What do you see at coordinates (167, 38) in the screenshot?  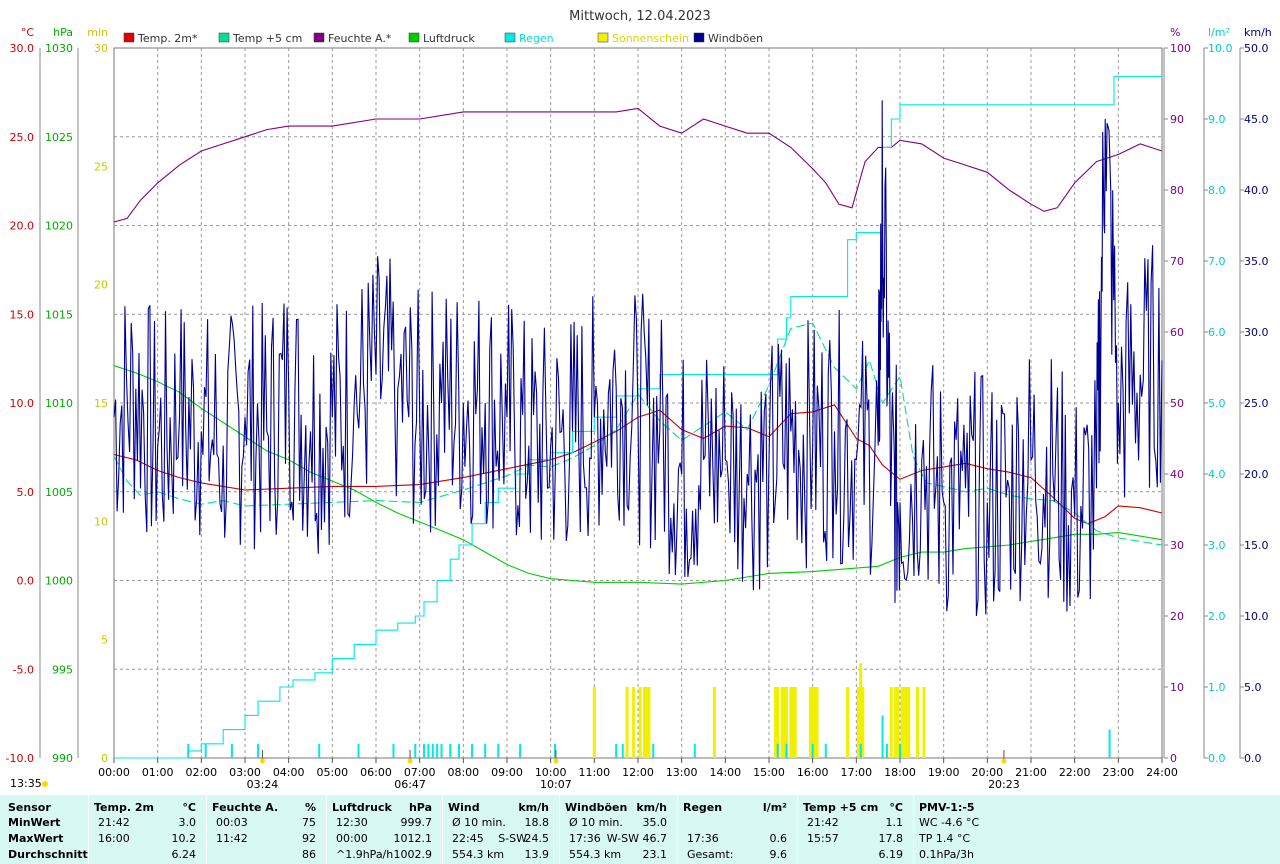 I see `legend-label: Temp. 2m*` at bounding box center [167, 38].